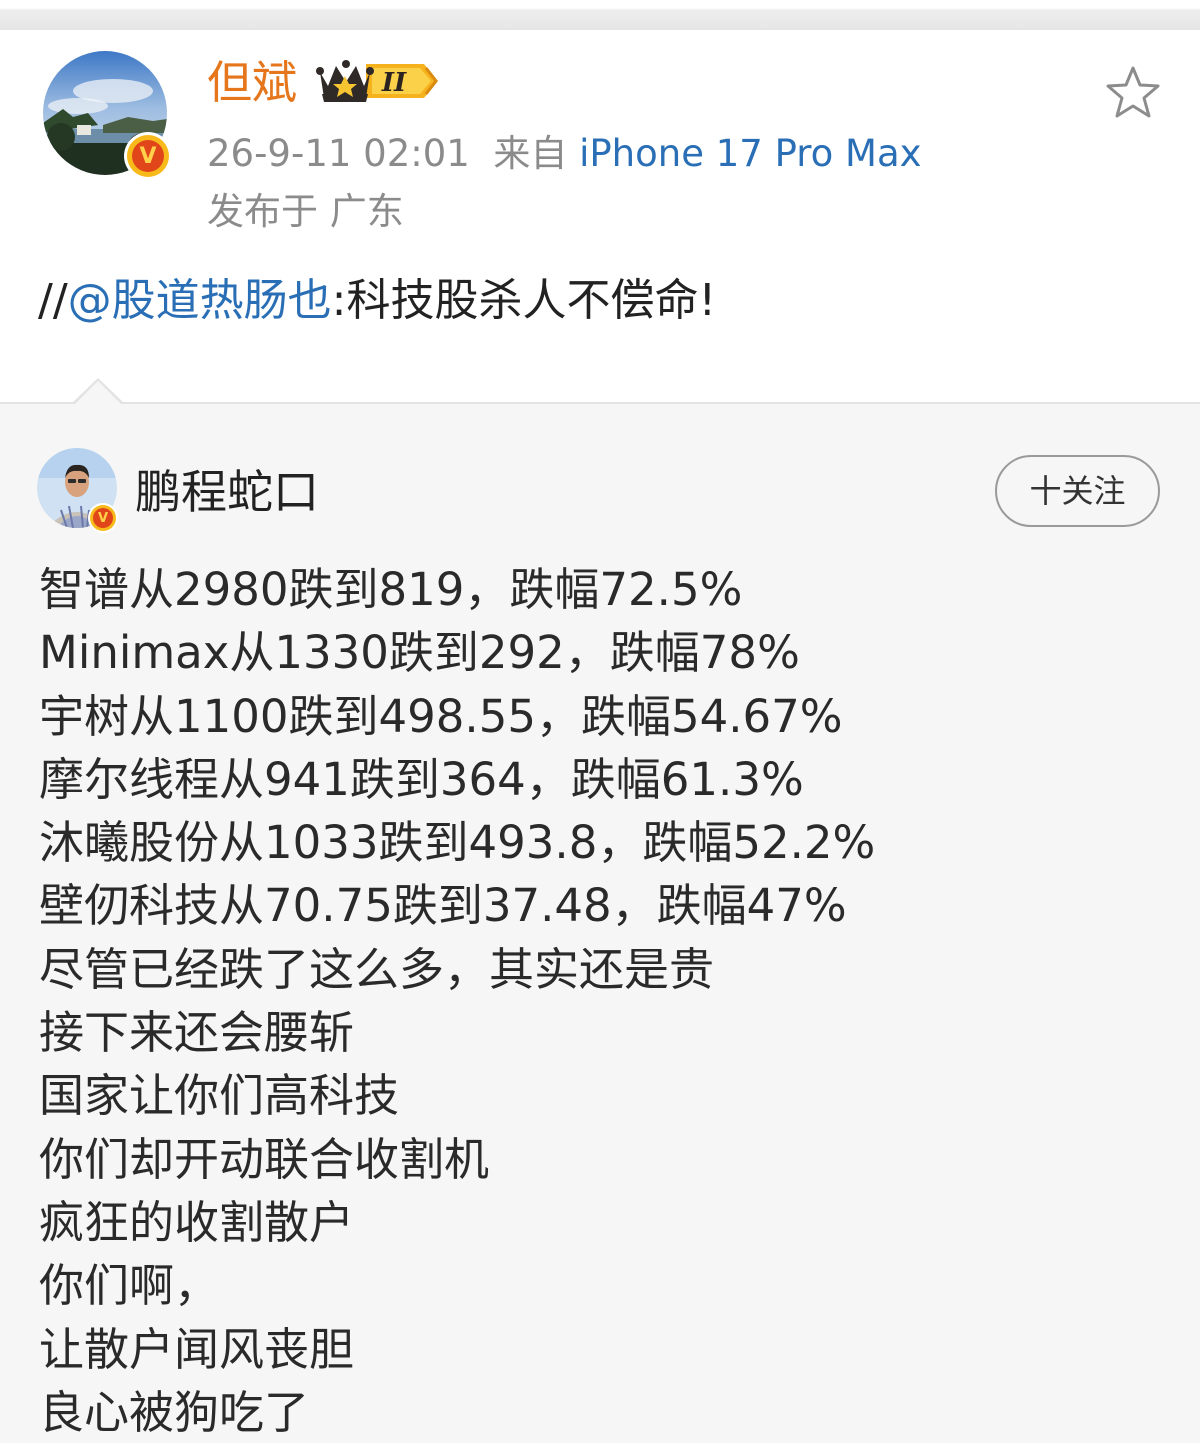 The height and width of the screenshot is (1444, 1200). I want to click on content-line: 沐曦股份从1033跌到493.8，跌幅52.2%, so click(457, 843).